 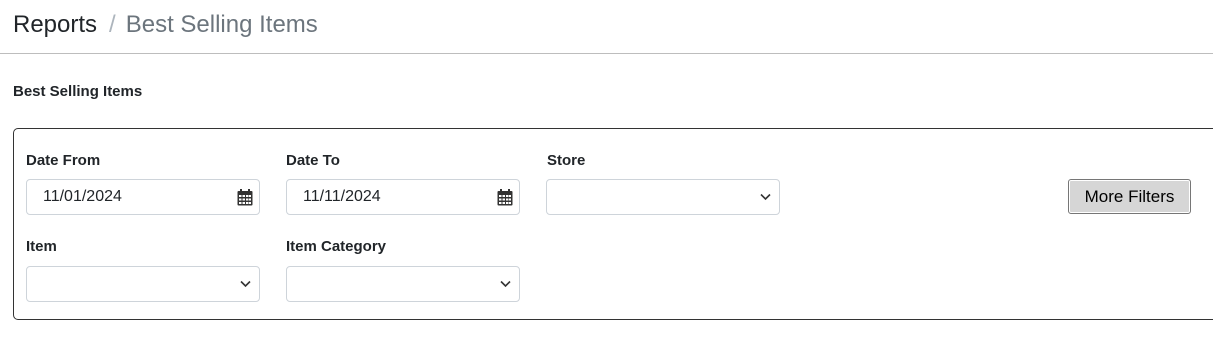 I want to click on breadcrumb-current: Best Selling Items, so click(x=221, y=24).